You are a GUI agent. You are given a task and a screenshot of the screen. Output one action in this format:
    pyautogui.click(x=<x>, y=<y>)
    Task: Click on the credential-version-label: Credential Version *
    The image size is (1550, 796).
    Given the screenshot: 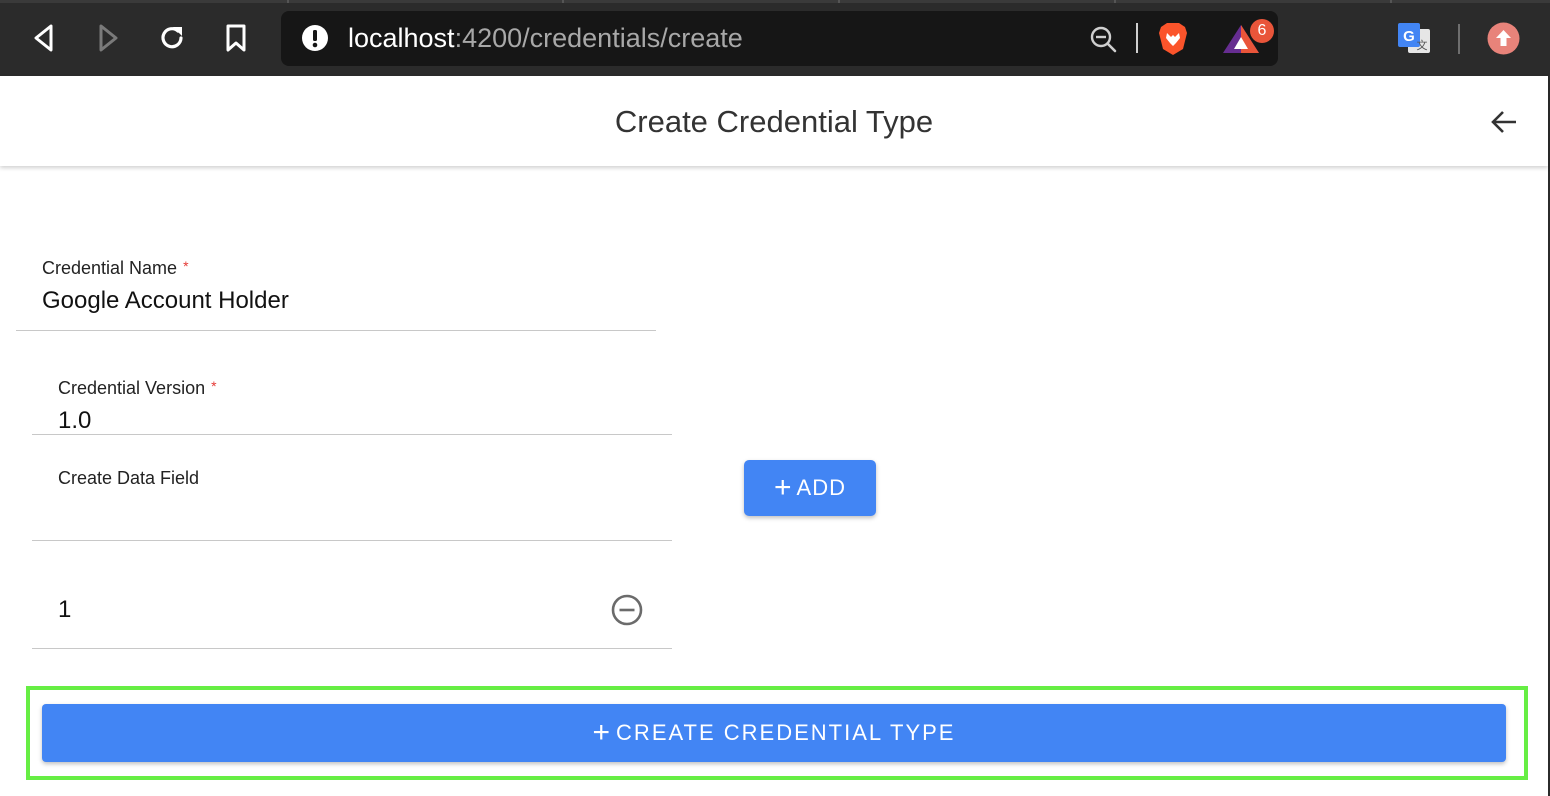 What is the action you would take?
    pyautogui.click(x=137, y=388)
    